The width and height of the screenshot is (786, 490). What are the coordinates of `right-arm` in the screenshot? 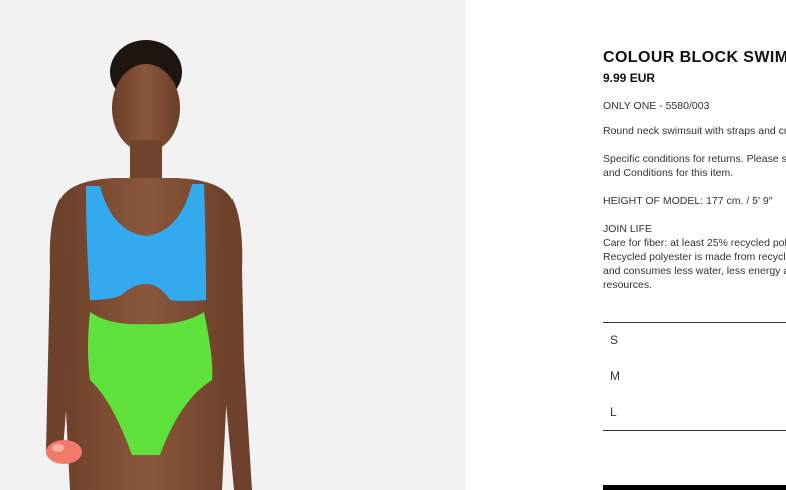 It's located at (236, 344).